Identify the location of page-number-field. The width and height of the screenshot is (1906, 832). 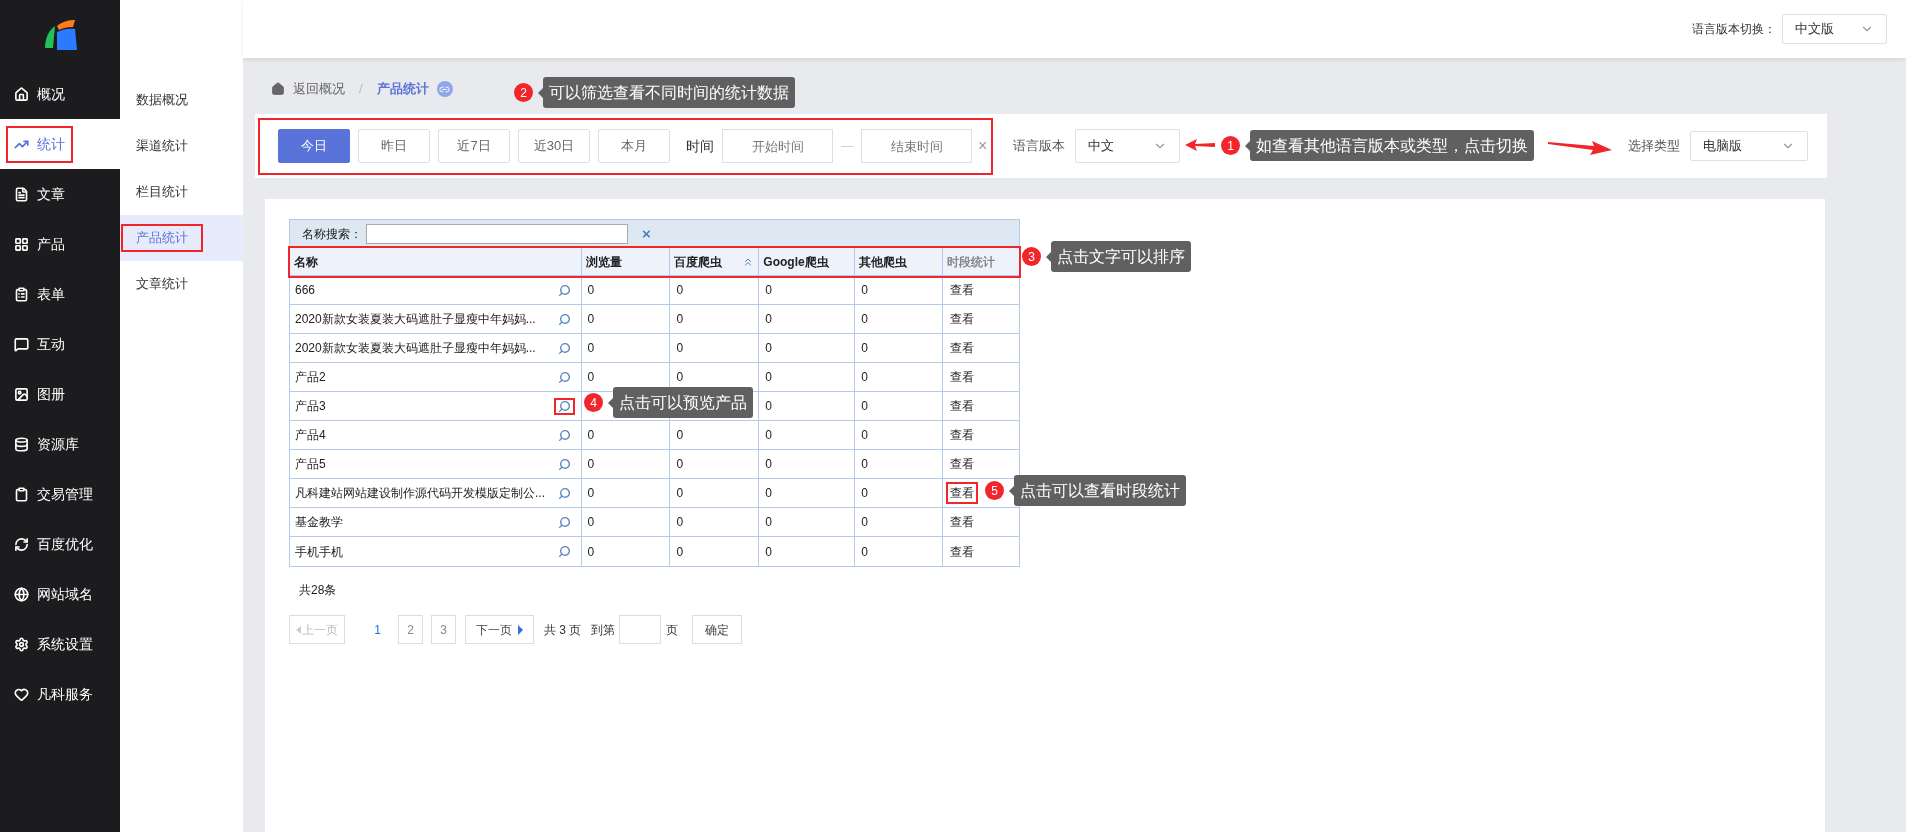
(640, 629).